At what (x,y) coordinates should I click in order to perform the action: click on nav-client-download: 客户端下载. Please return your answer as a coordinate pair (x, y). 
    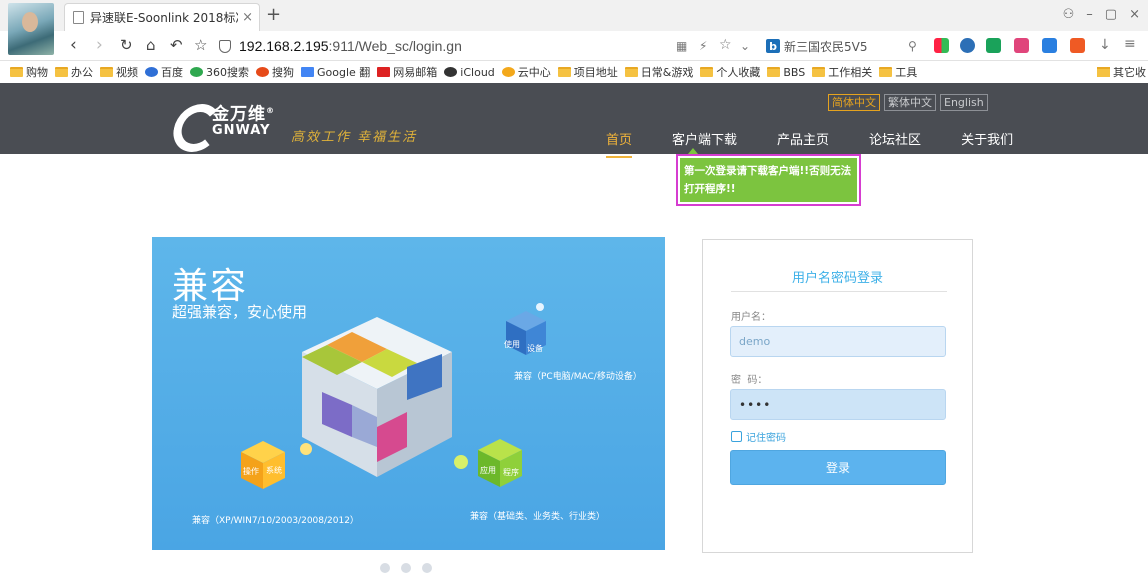
    Looking at the image, I should click on (704, 138).